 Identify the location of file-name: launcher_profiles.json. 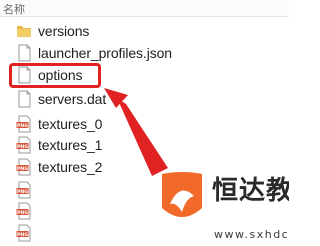
(105, 53).